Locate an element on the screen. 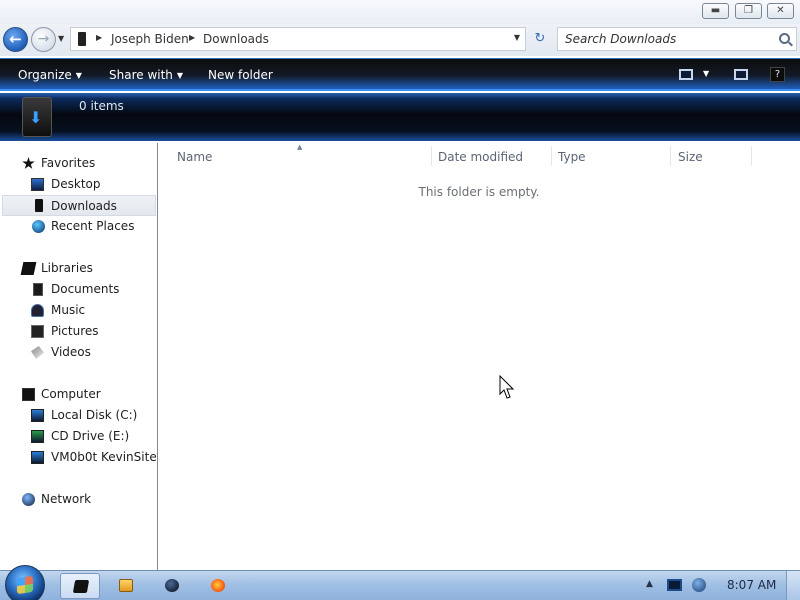 The image size is (800, 600). hard-drive-icon is located at coordinates (37, 415).